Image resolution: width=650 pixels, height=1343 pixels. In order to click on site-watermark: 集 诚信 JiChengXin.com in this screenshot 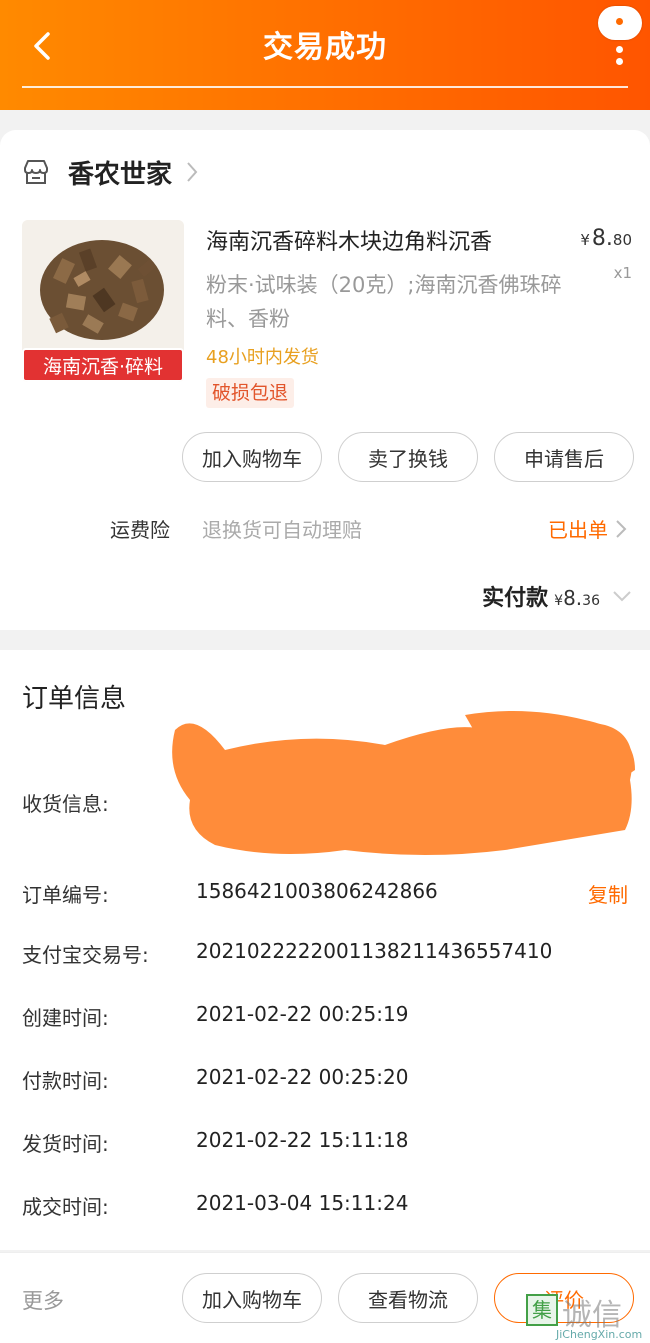, I will do `click(586, 1315)`.